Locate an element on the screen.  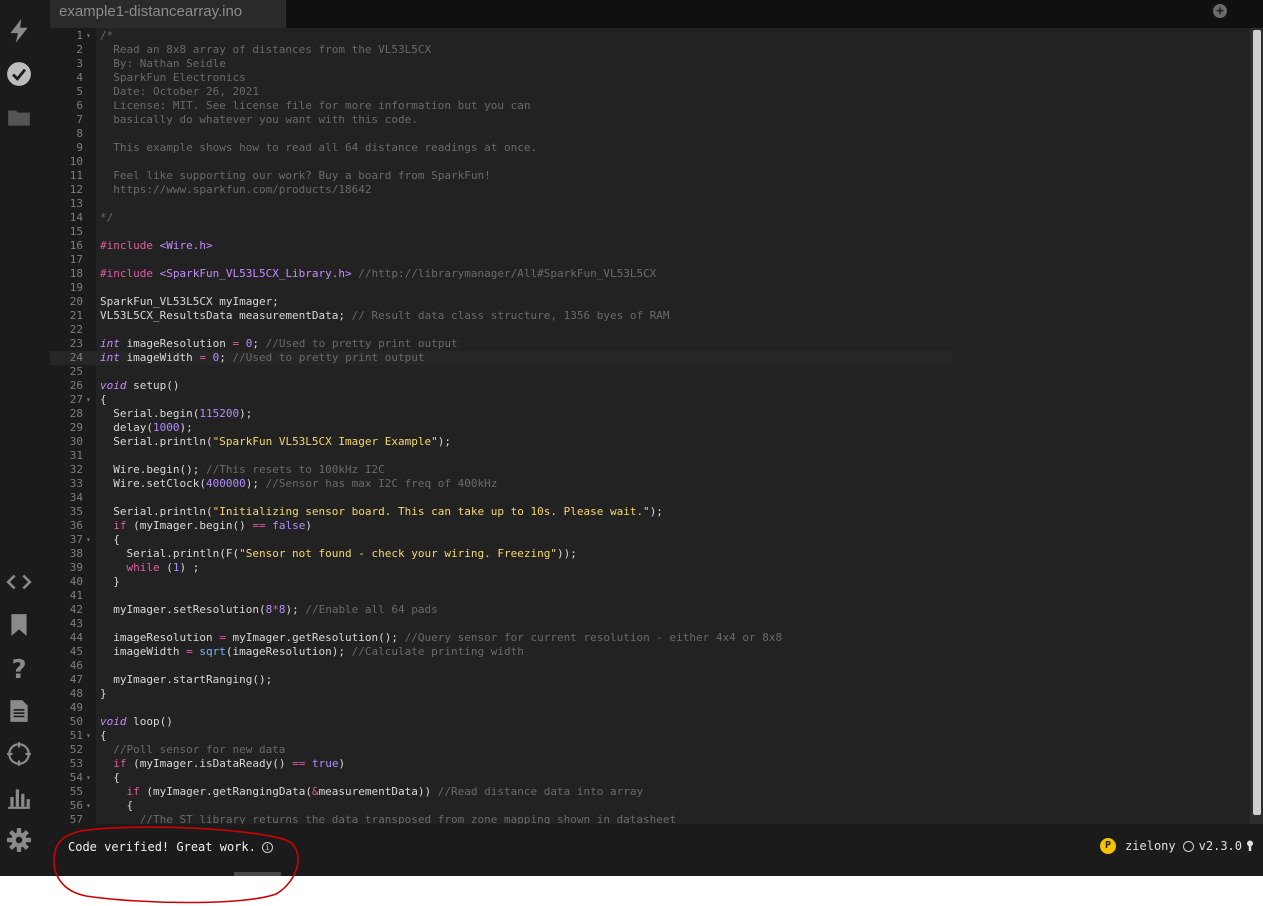
add-tab-icon: + is located at coordinates (1220, 11).